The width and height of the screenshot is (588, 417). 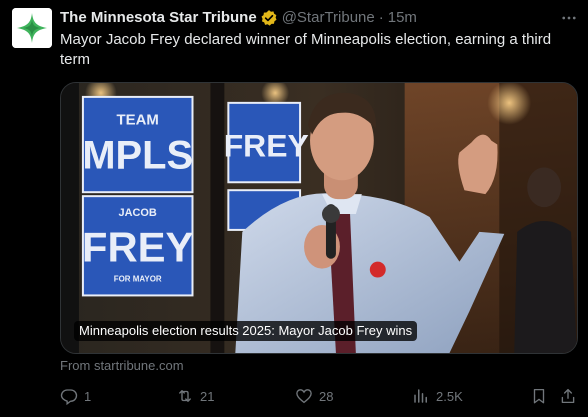 I want to click on reply-count: 1, so click(x=88, y=396).